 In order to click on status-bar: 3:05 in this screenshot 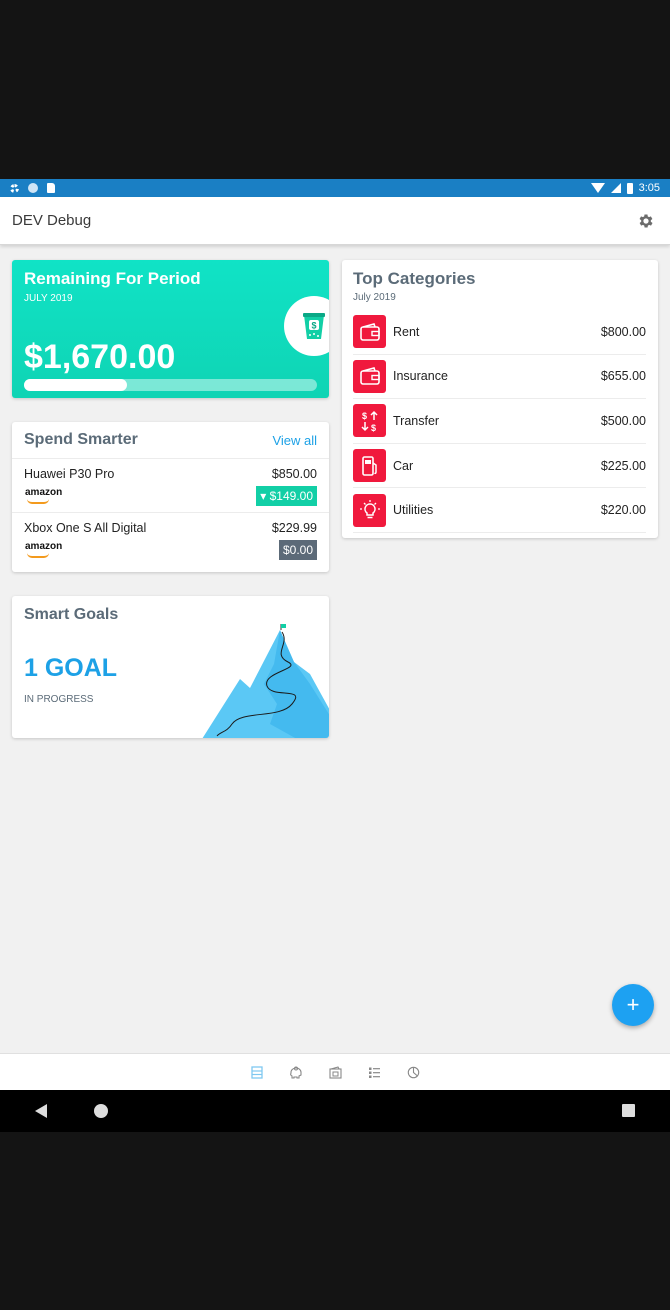, I will do `click(335, 188)`.